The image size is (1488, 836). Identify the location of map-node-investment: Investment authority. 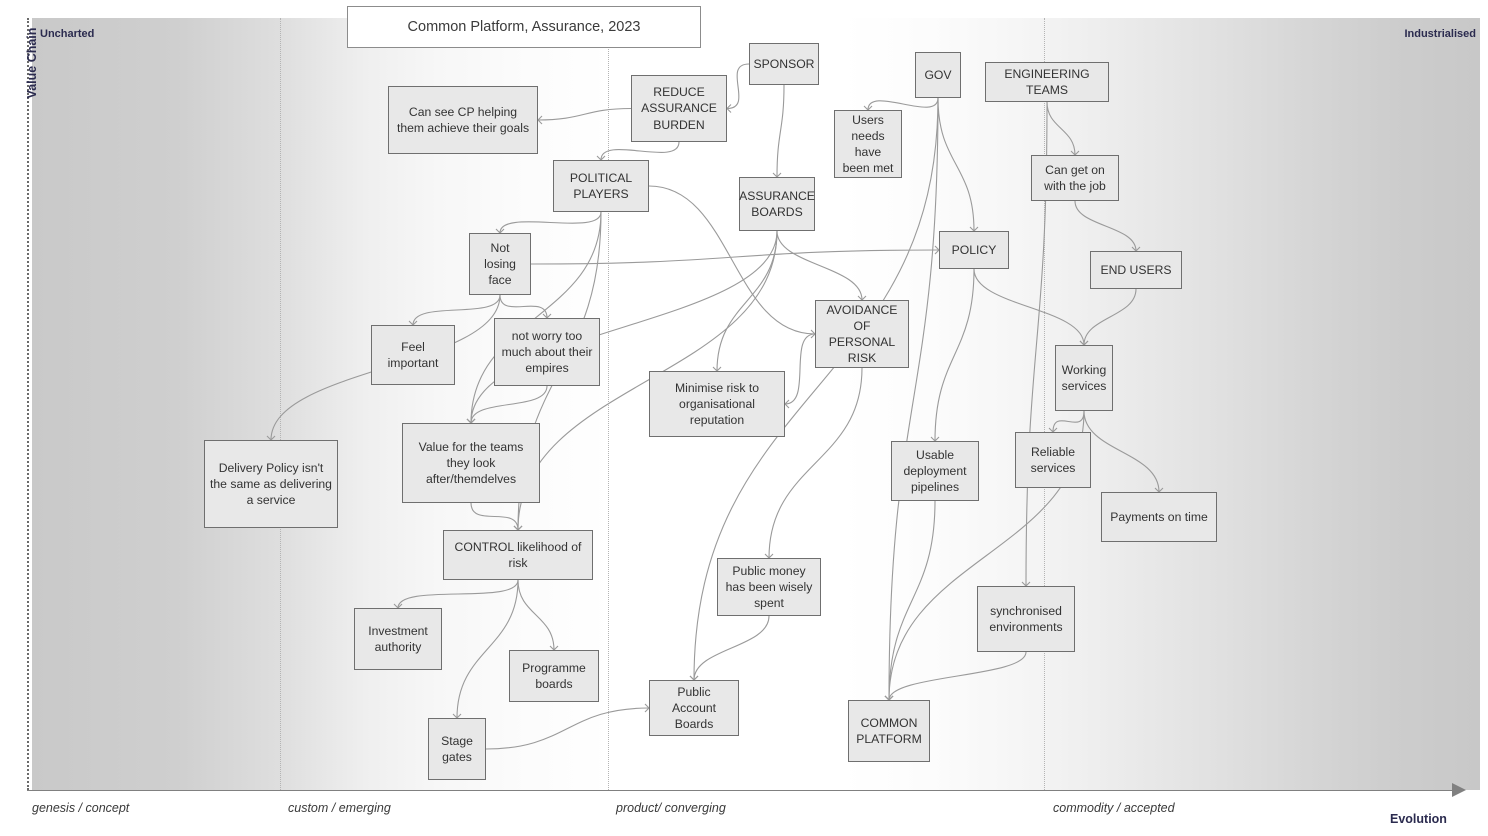
(398, 639).